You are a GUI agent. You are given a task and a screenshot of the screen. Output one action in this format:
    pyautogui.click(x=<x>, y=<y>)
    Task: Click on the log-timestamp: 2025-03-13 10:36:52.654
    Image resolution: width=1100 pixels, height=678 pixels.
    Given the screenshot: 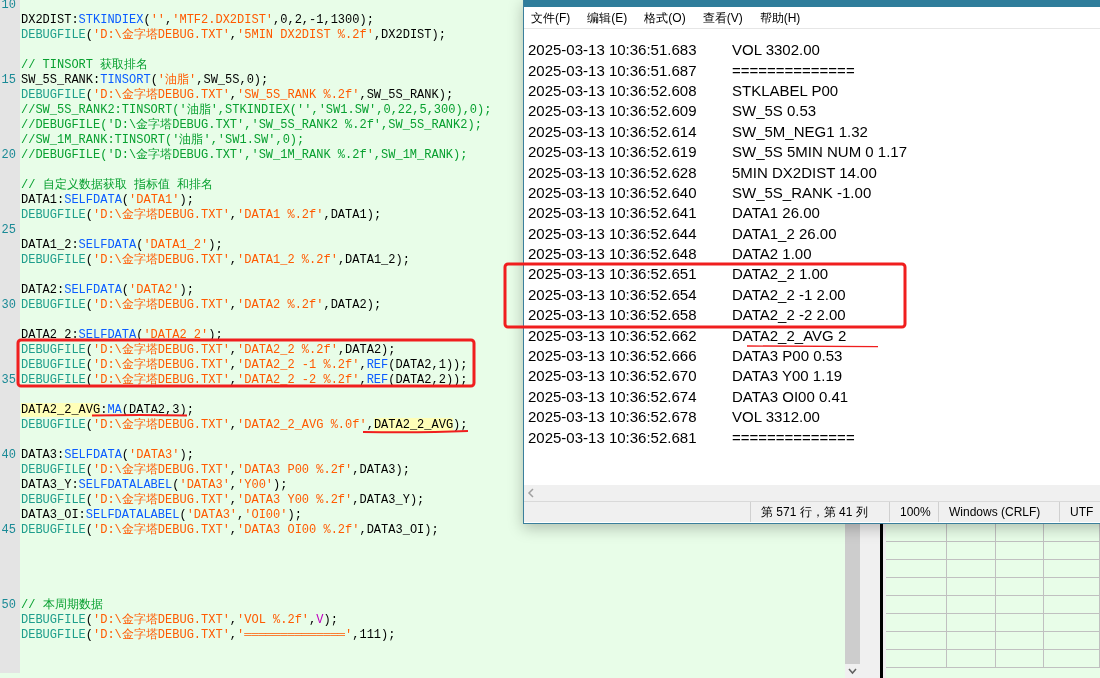 What is the action you would take?
    pyautogui.click(x=613, y=294)
    